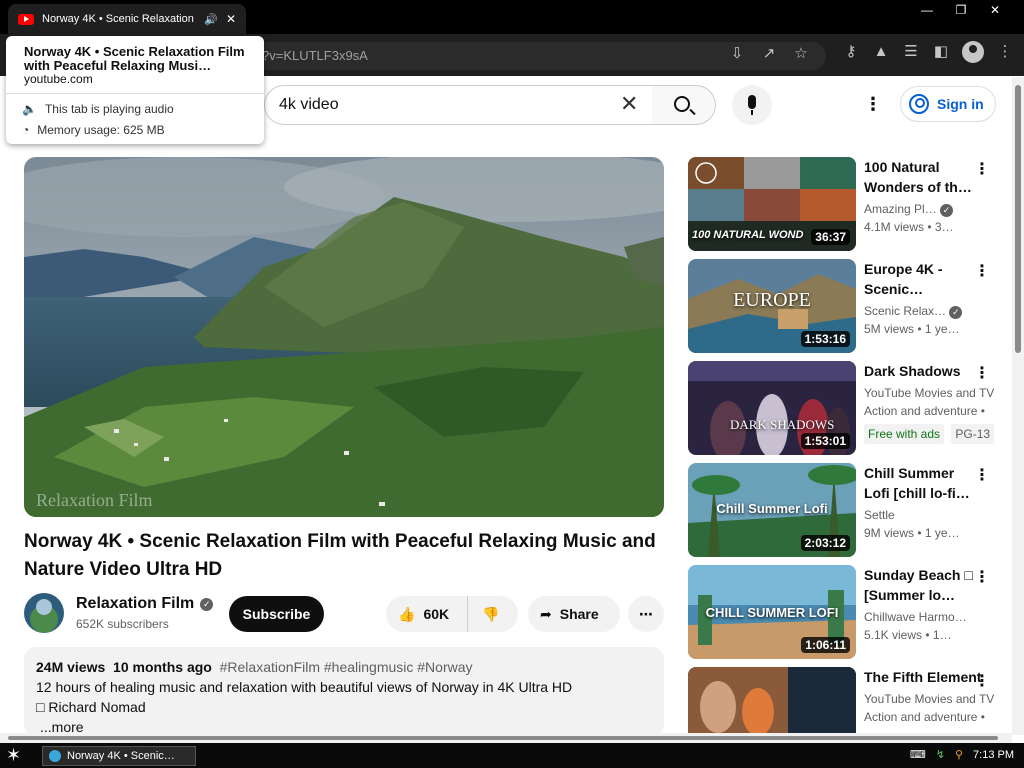 This screenshot has height=768, width=1024. Describe the element at coordinates (924, 677) in the screenshot. I see `recommendation-title: The Fifth Element` at that location.